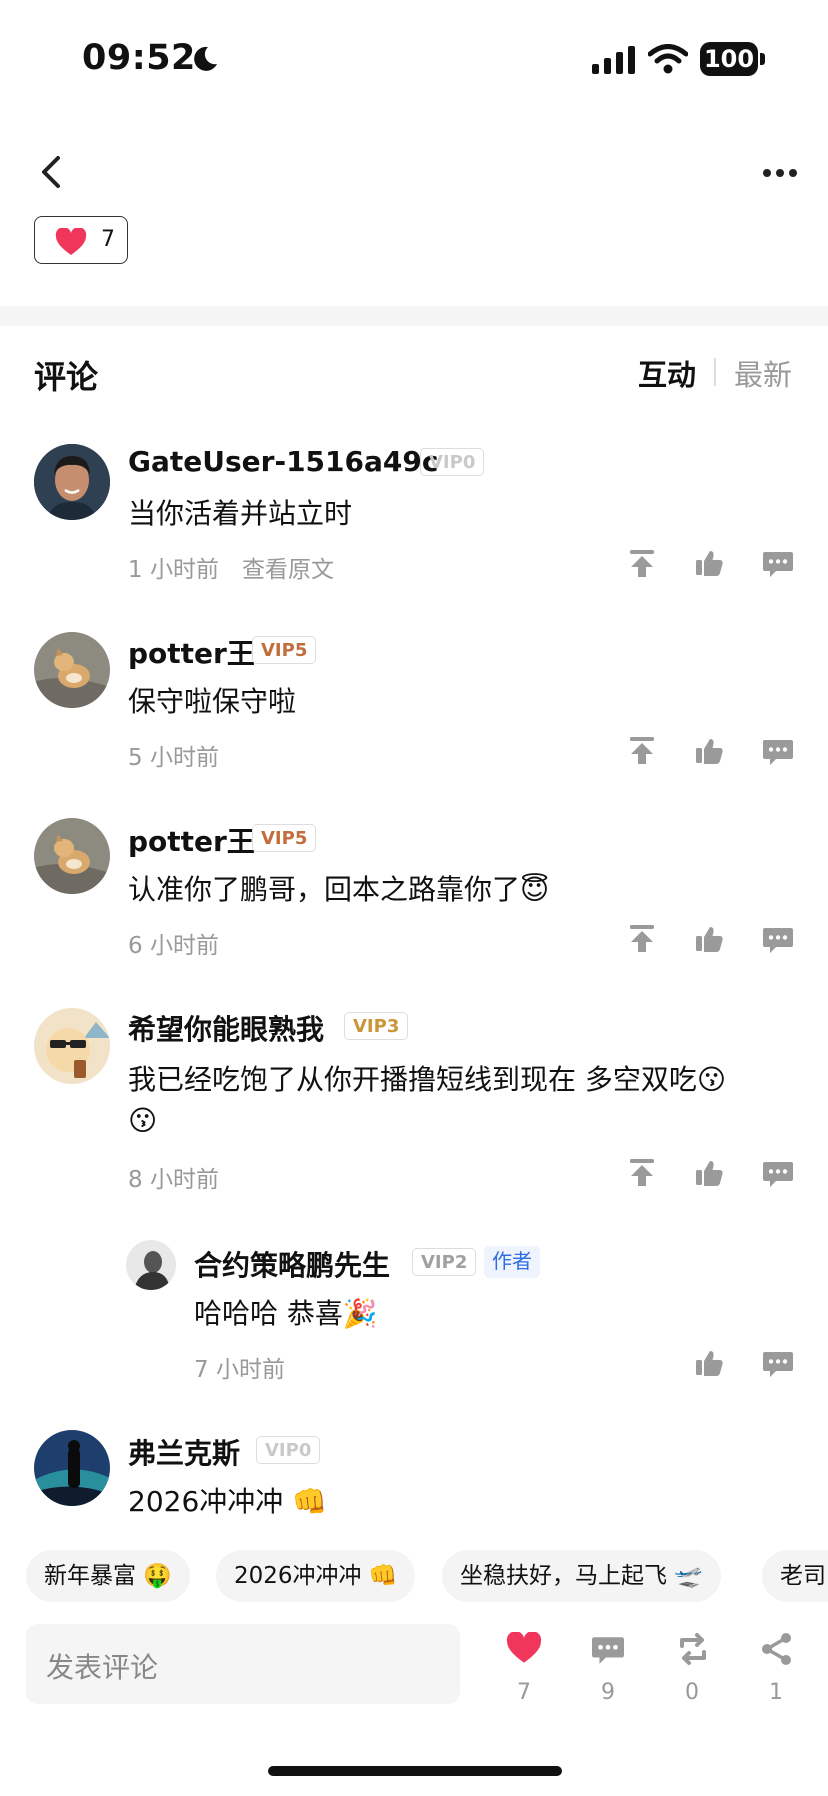  What do you see at coordinates (692, 1692) in the screenshot?
I see `repost-count: 0` at bounding box center [692, 1692].